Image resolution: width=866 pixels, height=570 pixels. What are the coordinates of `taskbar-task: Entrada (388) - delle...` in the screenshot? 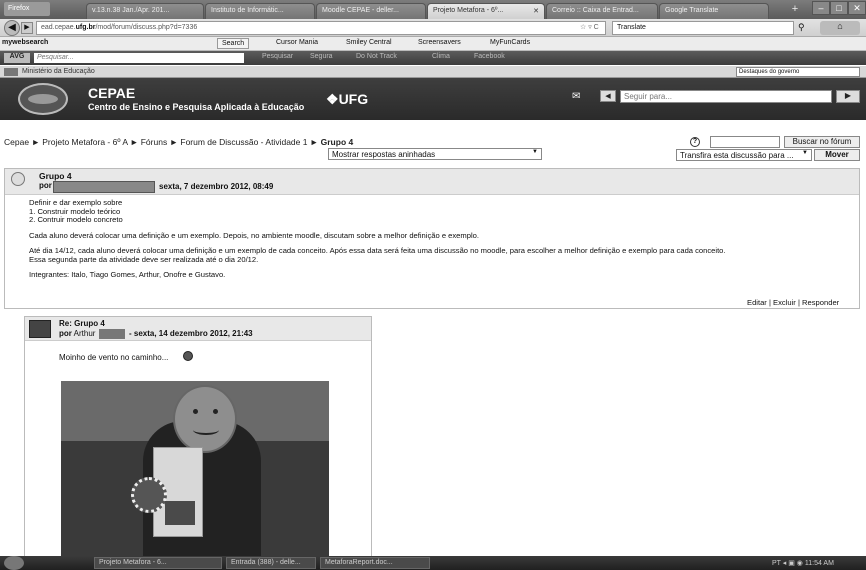 It's located at (271, 563).